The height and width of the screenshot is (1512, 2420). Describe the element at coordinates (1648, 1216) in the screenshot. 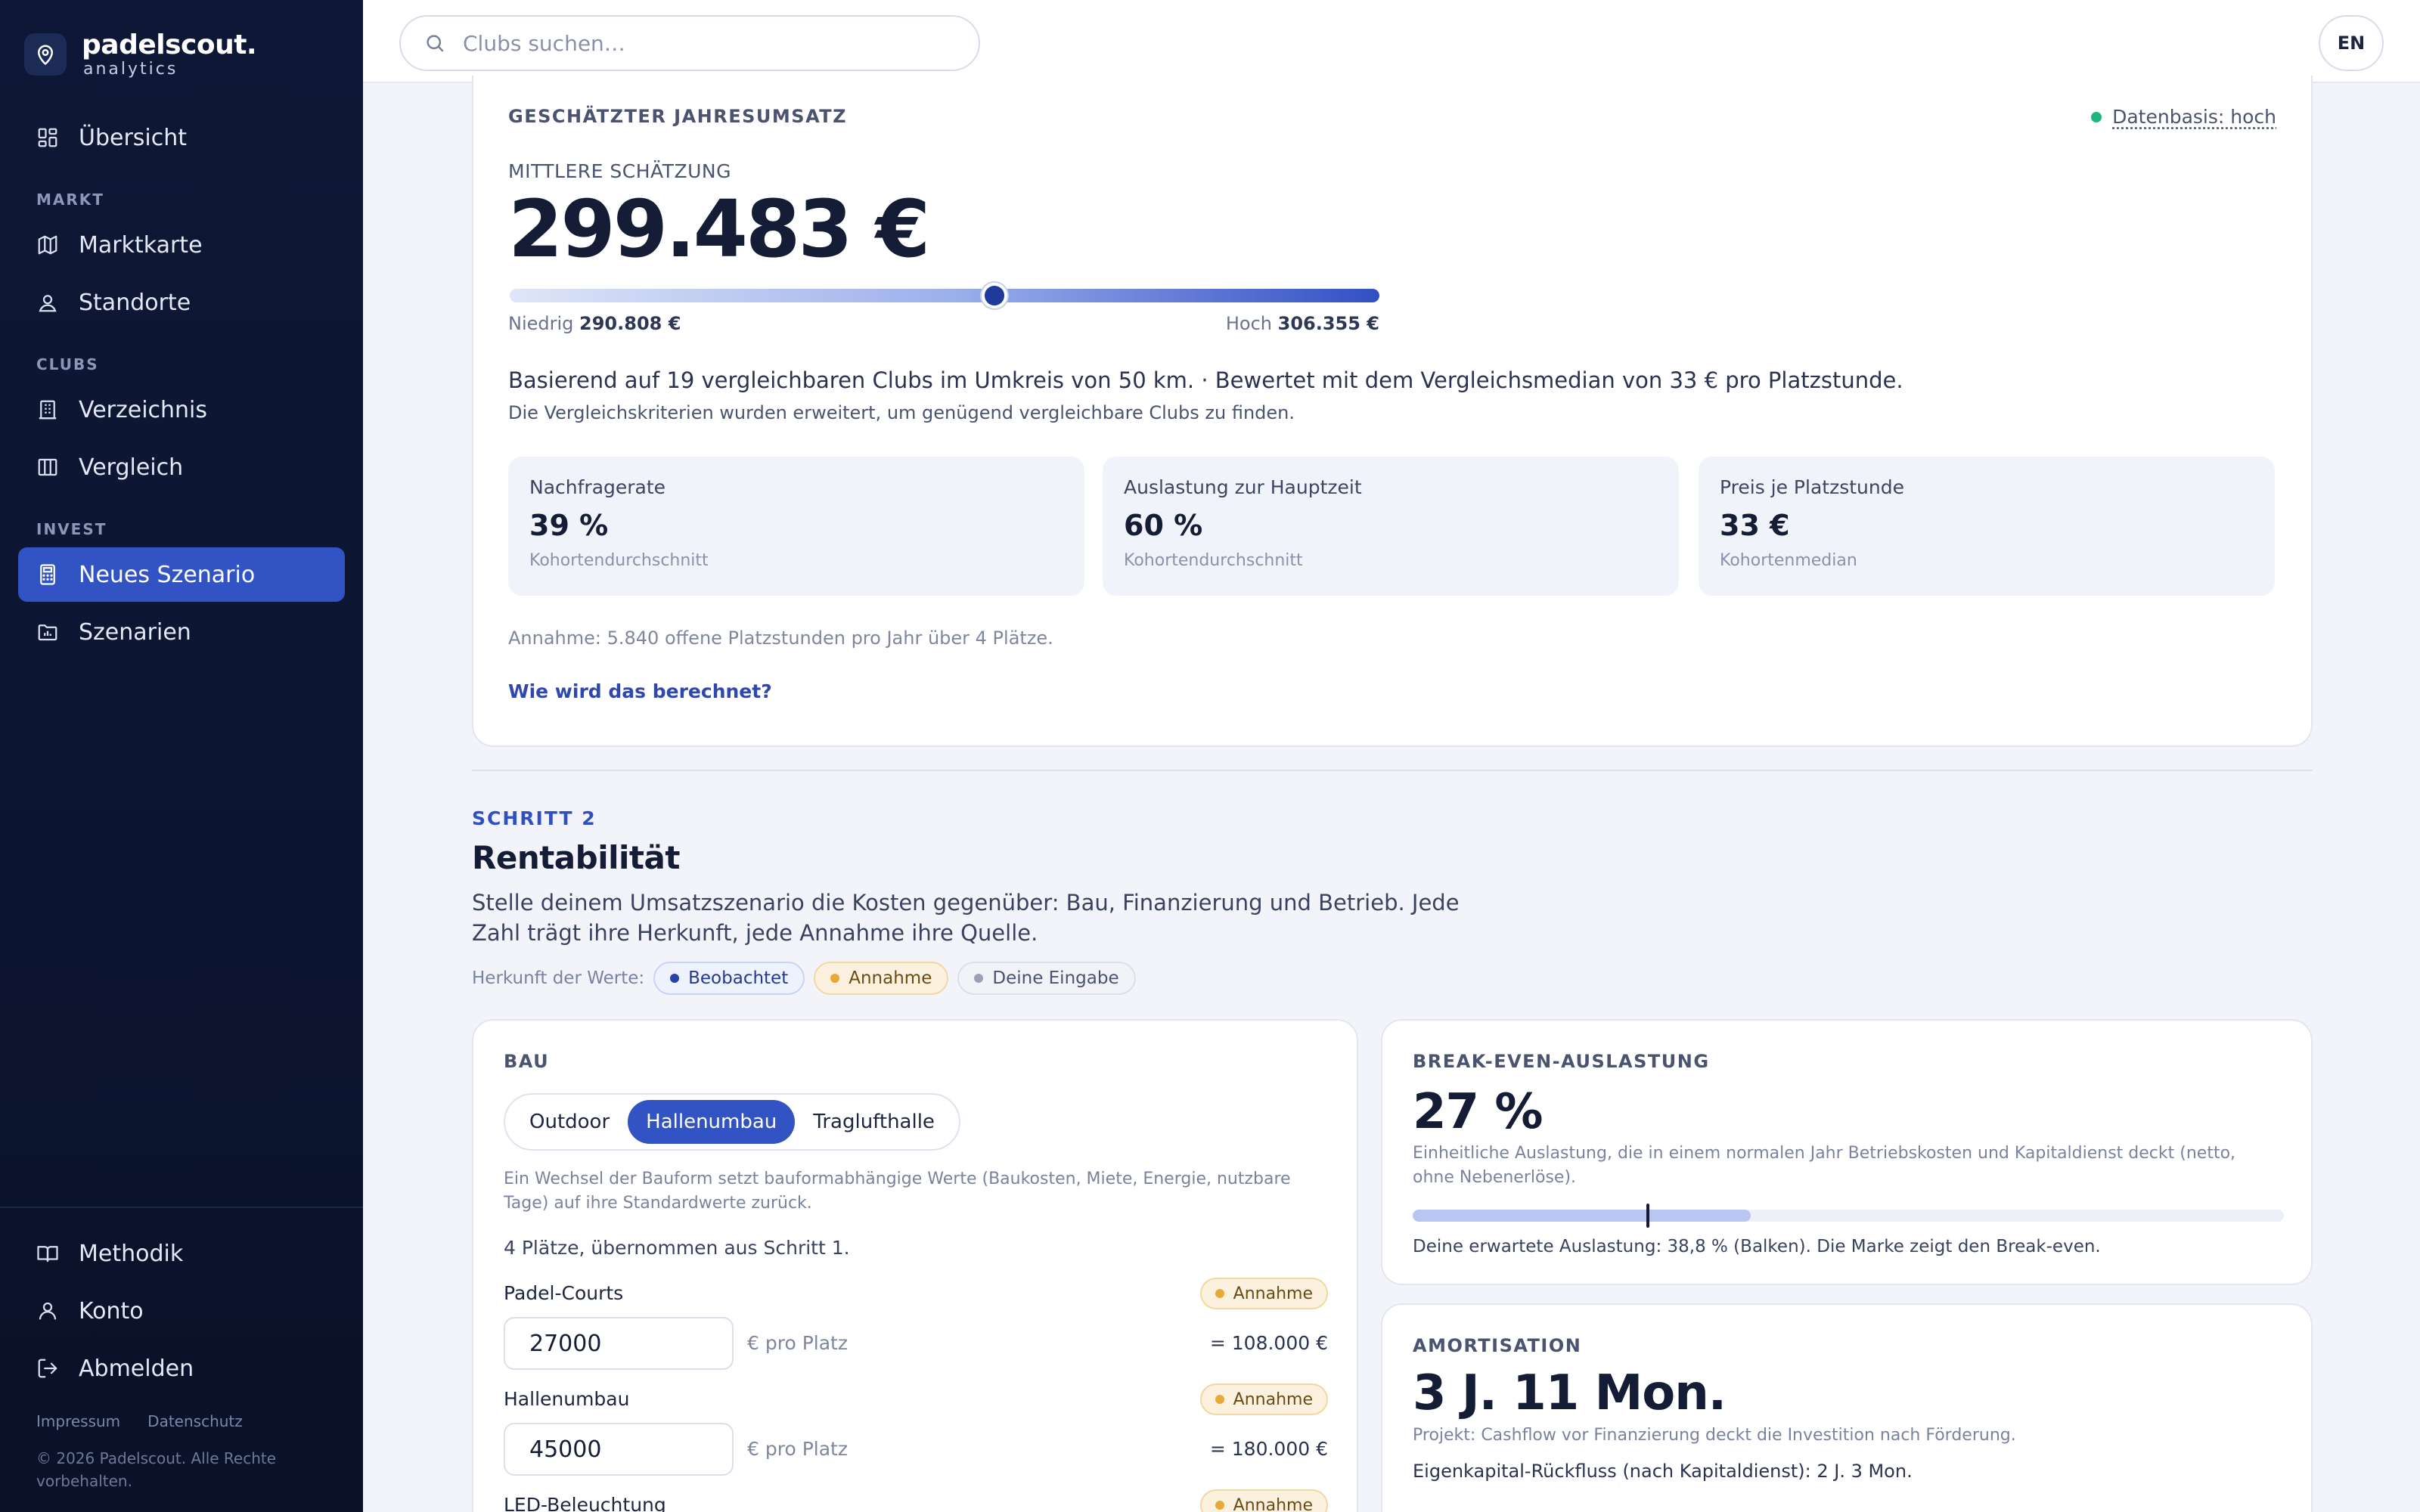

I see `breakeven-marker` at that location.